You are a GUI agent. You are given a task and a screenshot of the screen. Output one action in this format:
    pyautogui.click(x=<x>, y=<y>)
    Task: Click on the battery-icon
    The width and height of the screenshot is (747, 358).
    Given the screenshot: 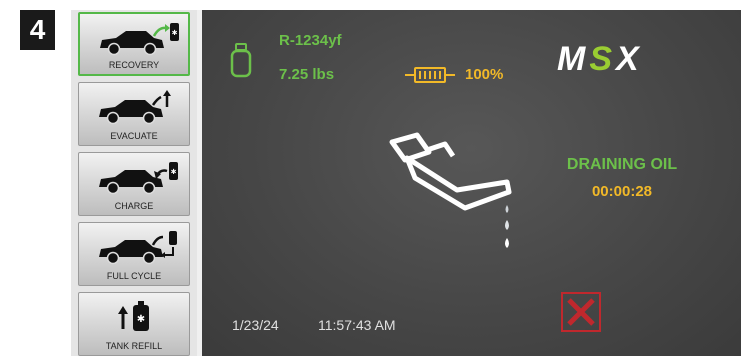 What is the action you would take?
    pyautogui.click(x=430, y=75)
    